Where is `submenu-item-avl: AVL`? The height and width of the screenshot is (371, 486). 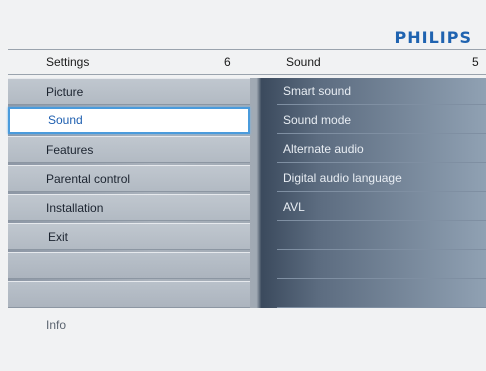 submenu-item-avl: AVL is located at coordinates (381, 207).